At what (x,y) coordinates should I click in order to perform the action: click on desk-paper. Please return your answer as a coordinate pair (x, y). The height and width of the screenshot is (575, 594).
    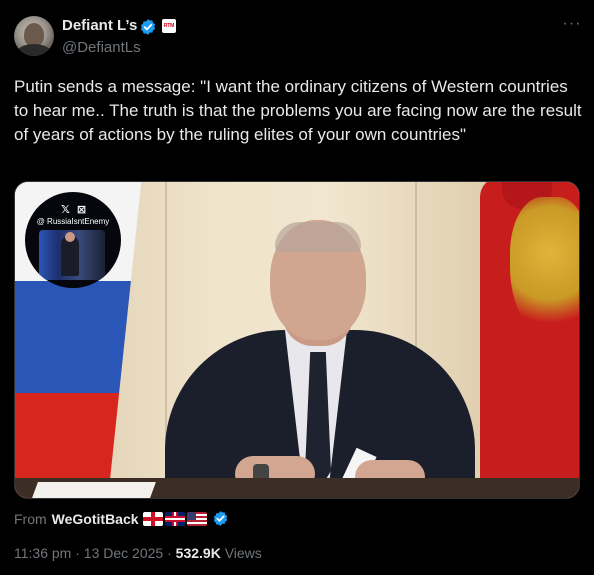
    Looking at the image, I should click on (94, 490).